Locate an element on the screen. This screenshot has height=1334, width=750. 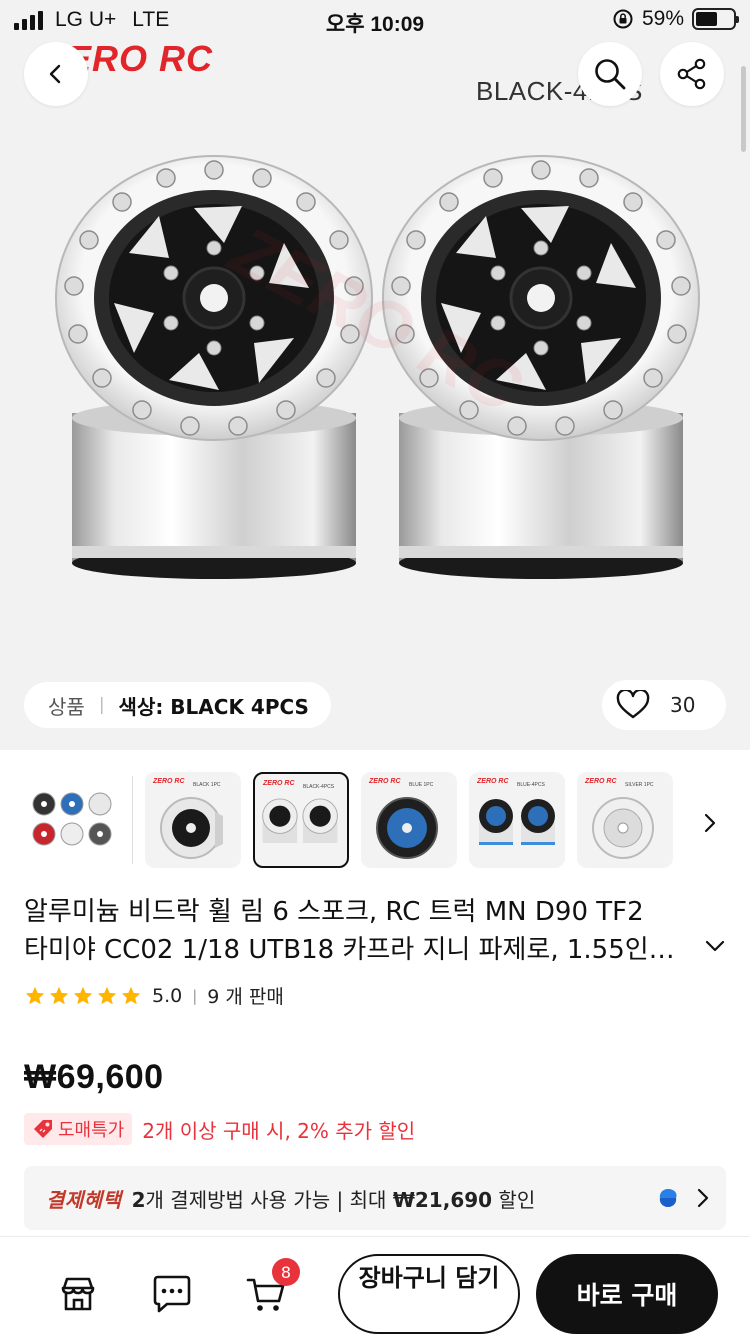
share-icon is located at coordinates (691, 74).